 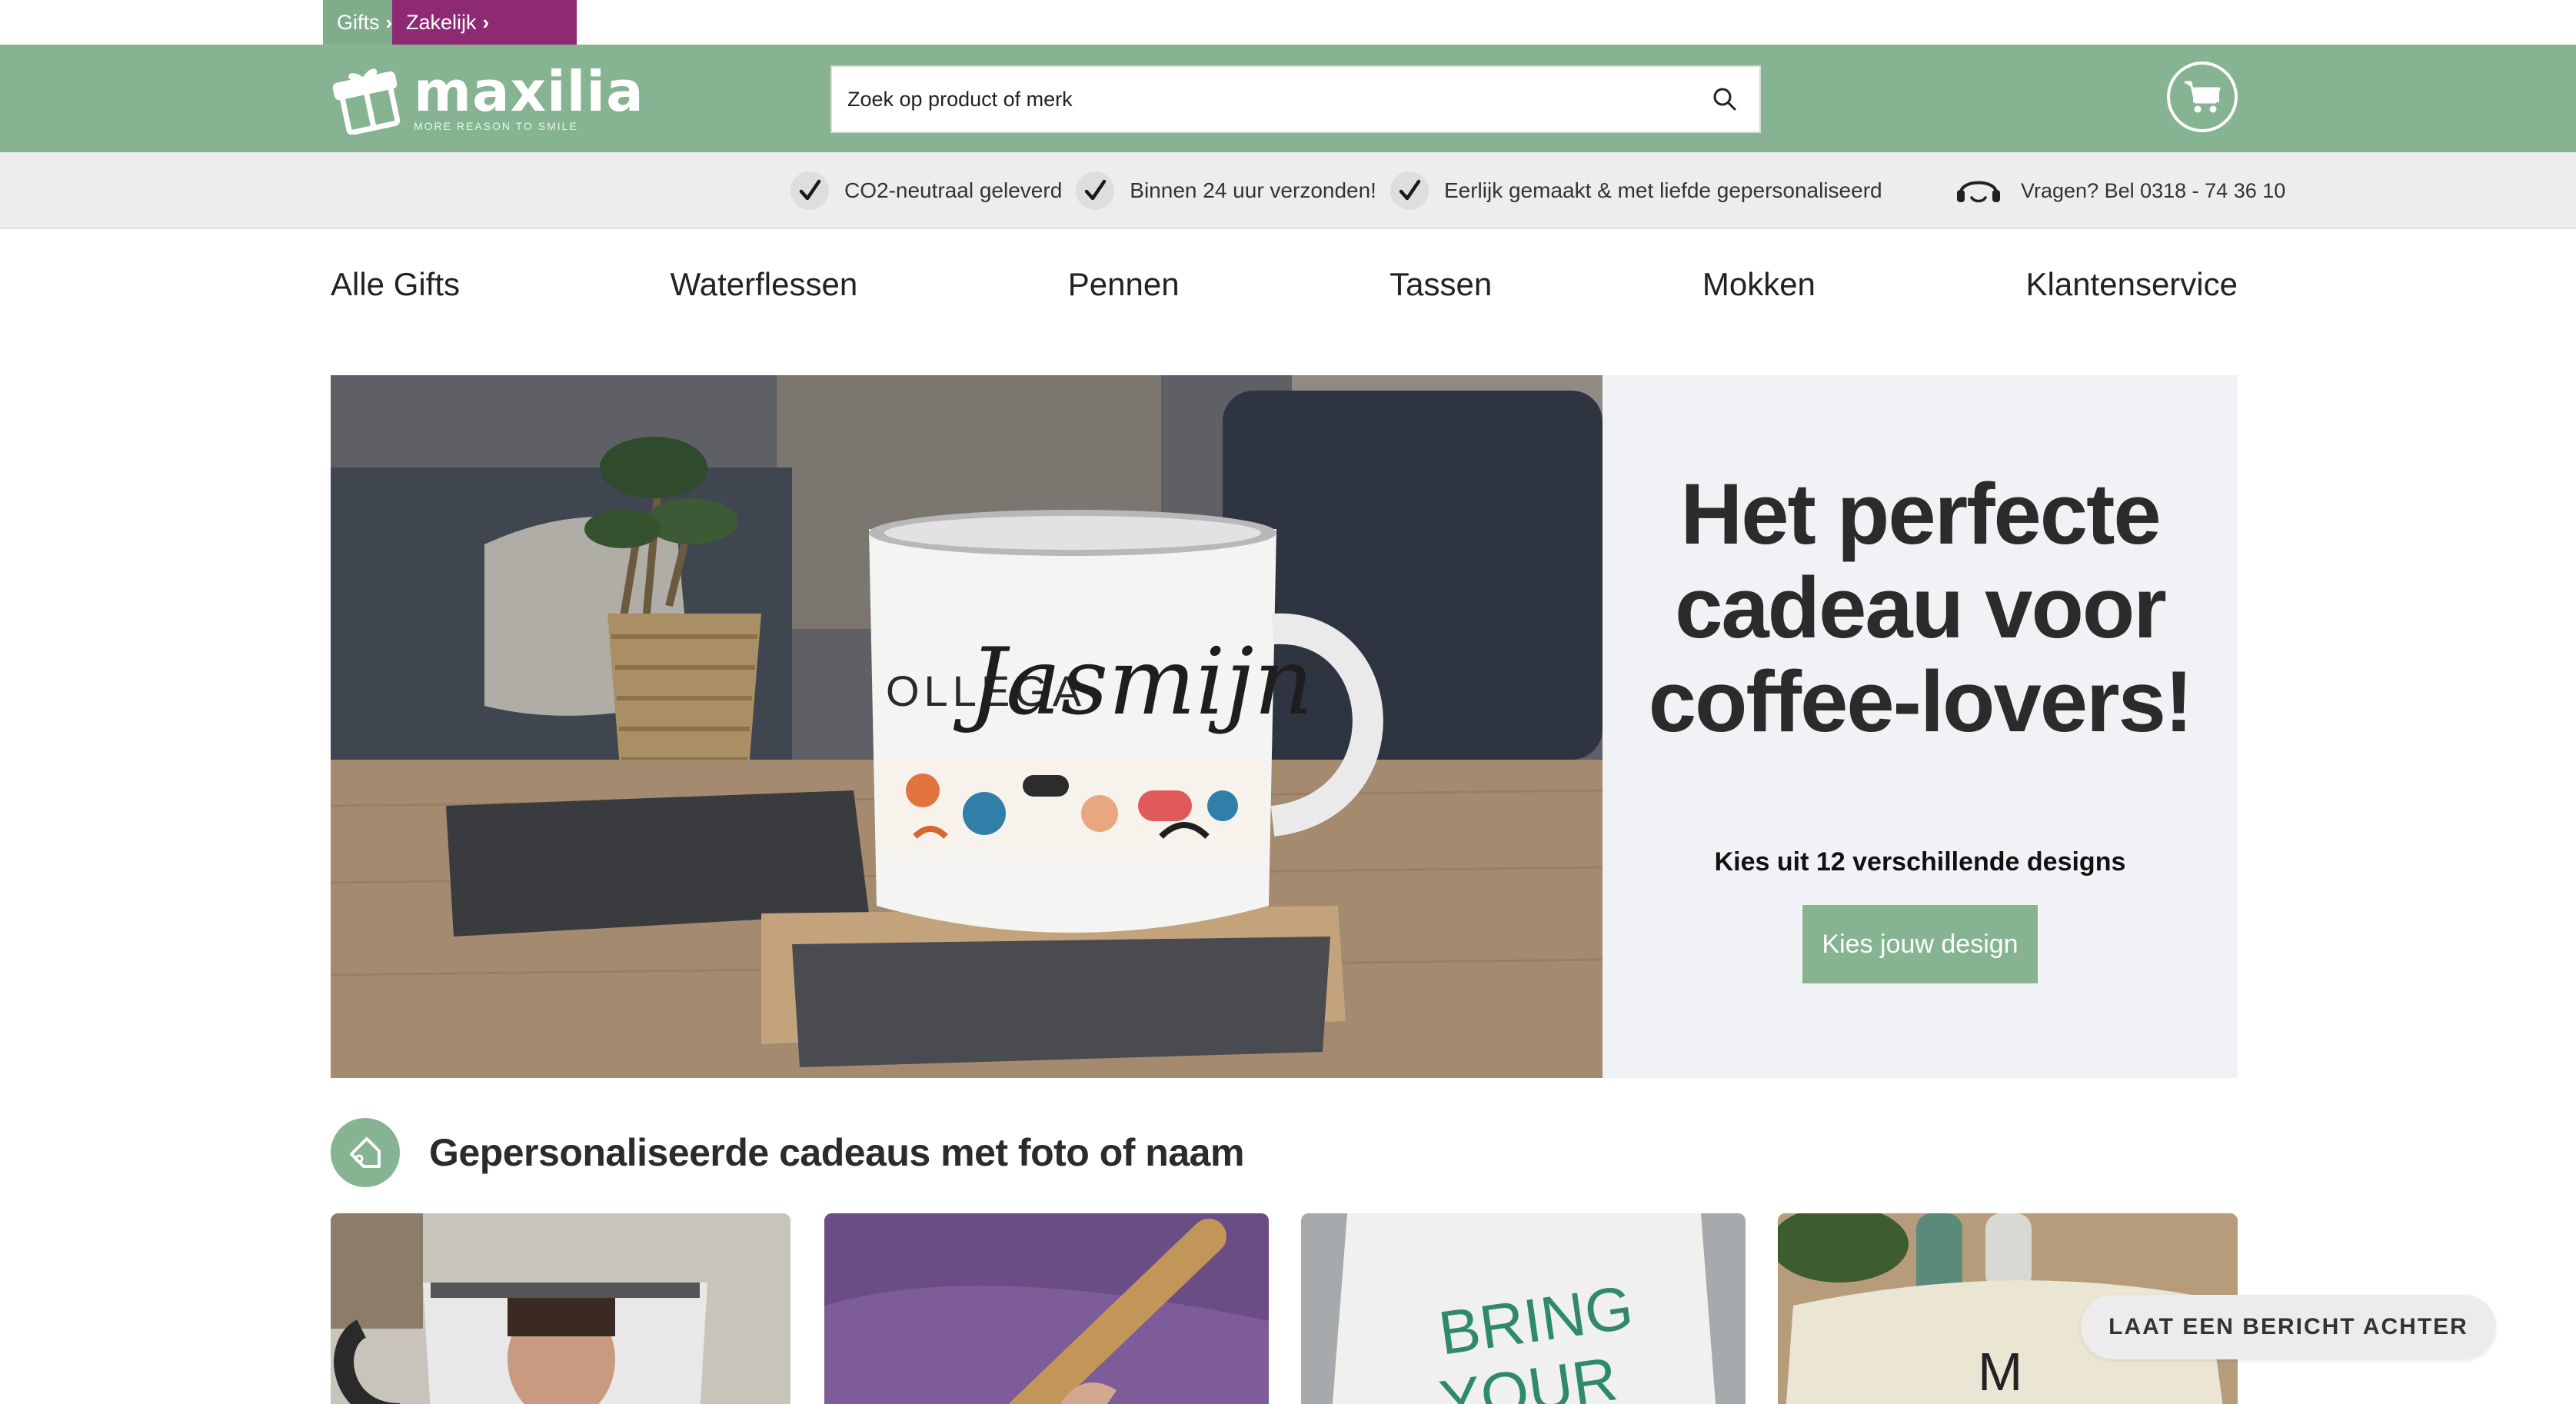 I want to click on cart-button, so click(x=2202, y=97).